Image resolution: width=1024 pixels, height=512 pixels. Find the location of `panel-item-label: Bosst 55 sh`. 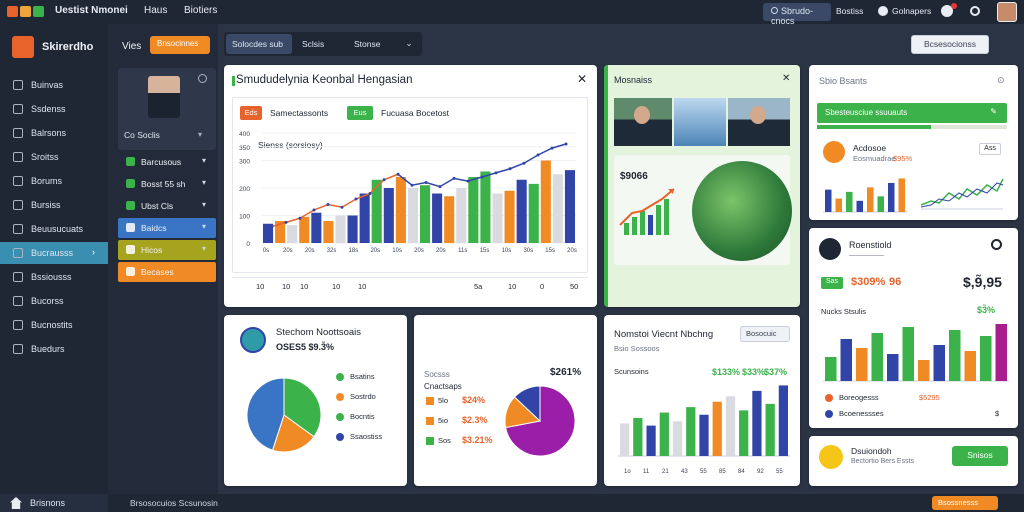

panel-item-label: Bosst 55 sh is located at coordinates (163, 184).